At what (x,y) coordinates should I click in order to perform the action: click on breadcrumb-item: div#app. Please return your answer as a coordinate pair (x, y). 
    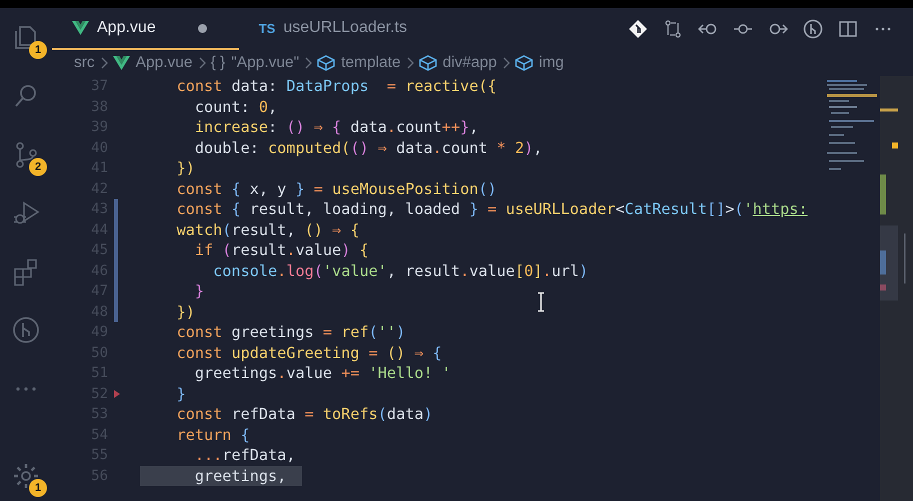
    Looking at the image, I should click on (469, 63).